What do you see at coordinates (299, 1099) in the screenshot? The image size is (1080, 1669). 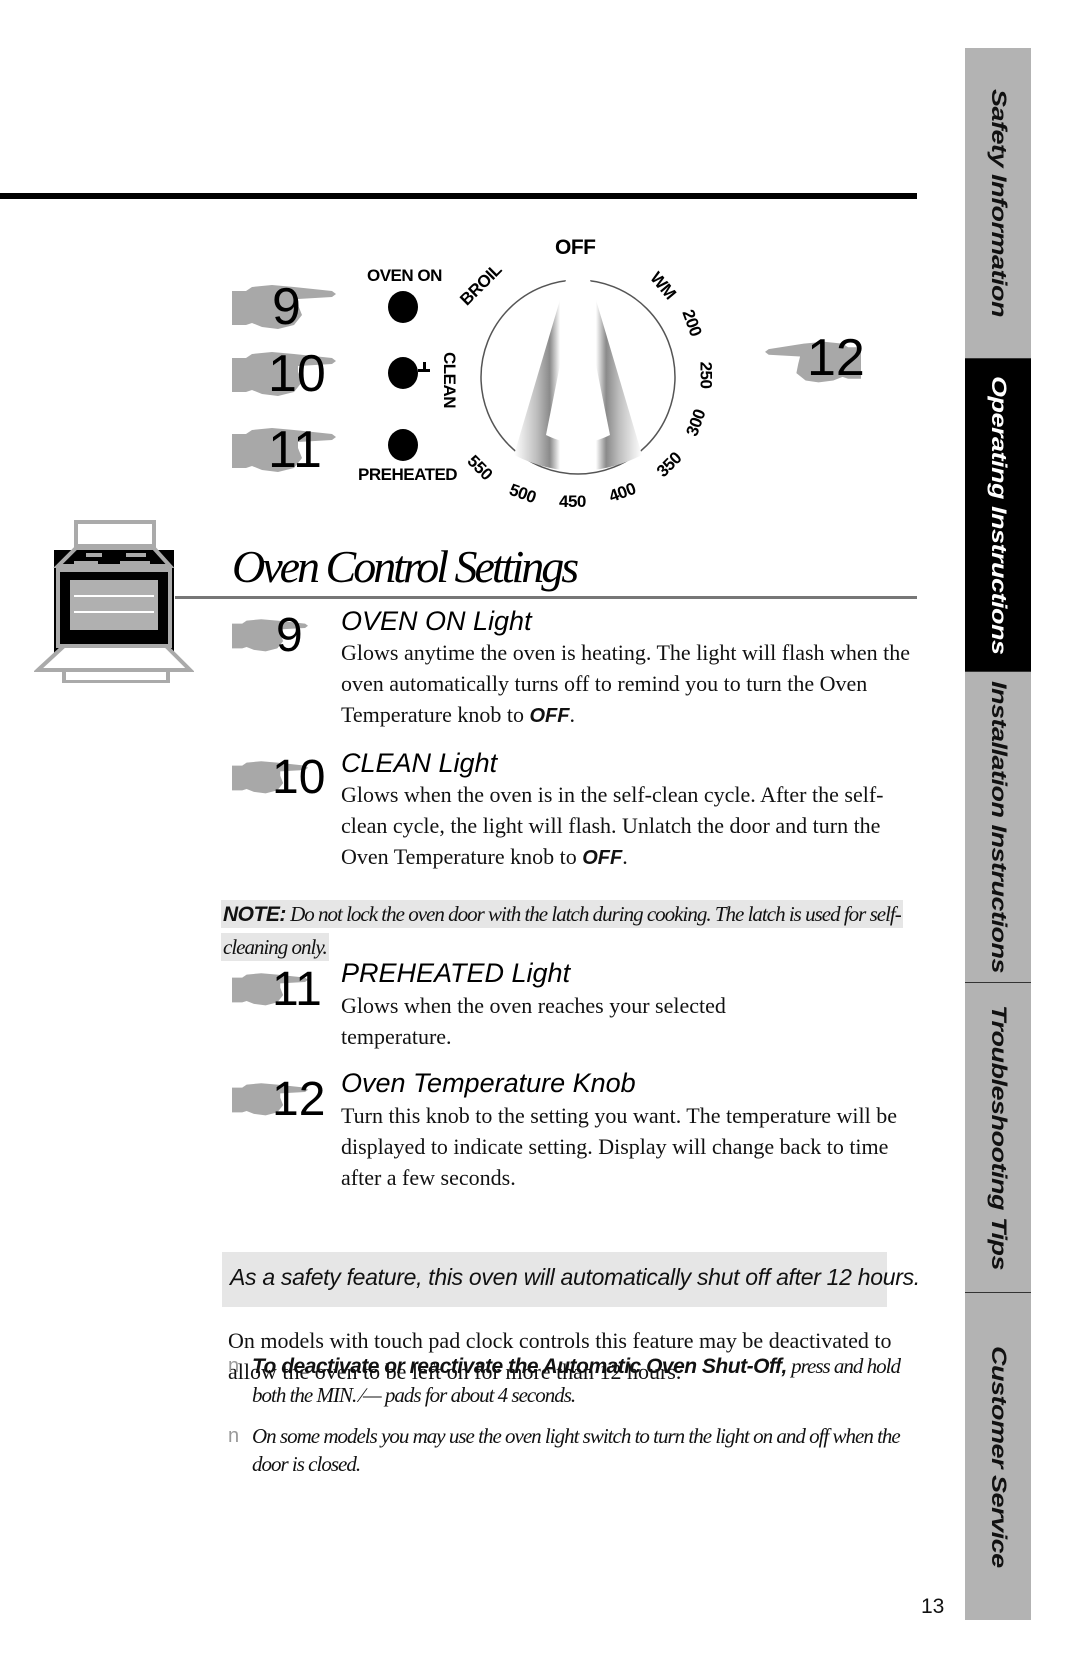 I see `item-number: 12` at bounding box center [299, 1099].